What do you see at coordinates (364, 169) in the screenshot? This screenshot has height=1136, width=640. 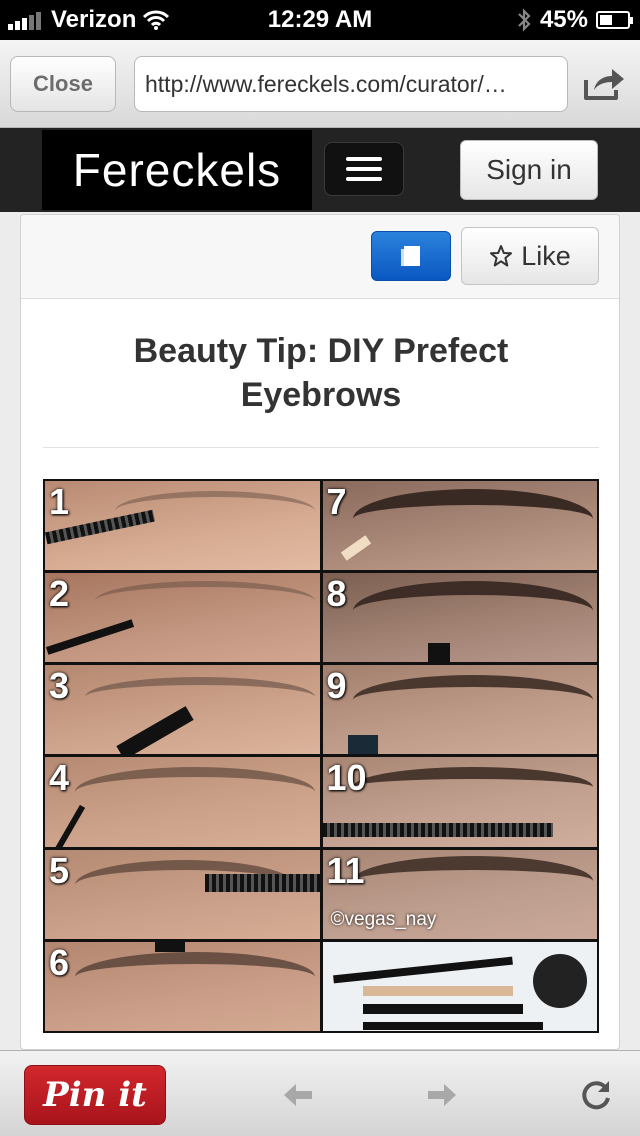 I see `menu-button` at bounding box center [364, 169].